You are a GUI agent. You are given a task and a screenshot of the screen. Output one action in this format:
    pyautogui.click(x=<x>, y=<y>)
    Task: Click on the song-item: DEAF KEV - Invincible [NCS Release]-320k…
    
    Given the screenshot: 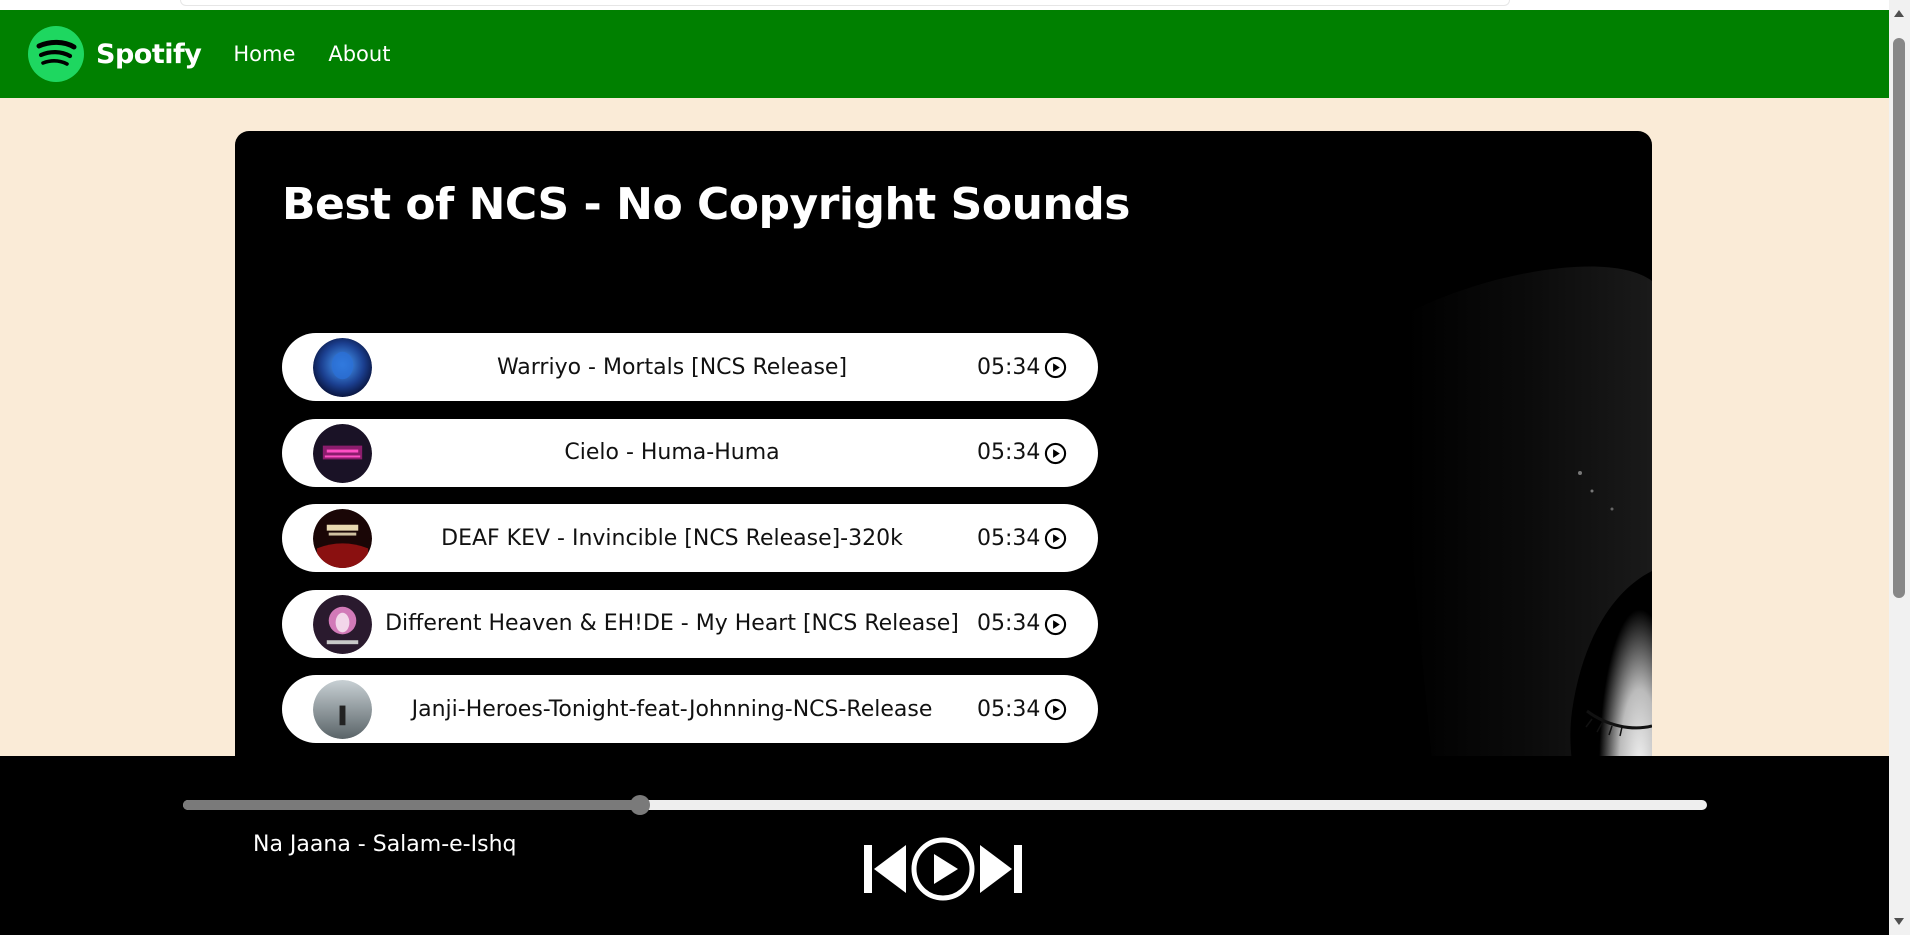 What is the action you would take?
    pyautogui.click(x=690, y=538)
    